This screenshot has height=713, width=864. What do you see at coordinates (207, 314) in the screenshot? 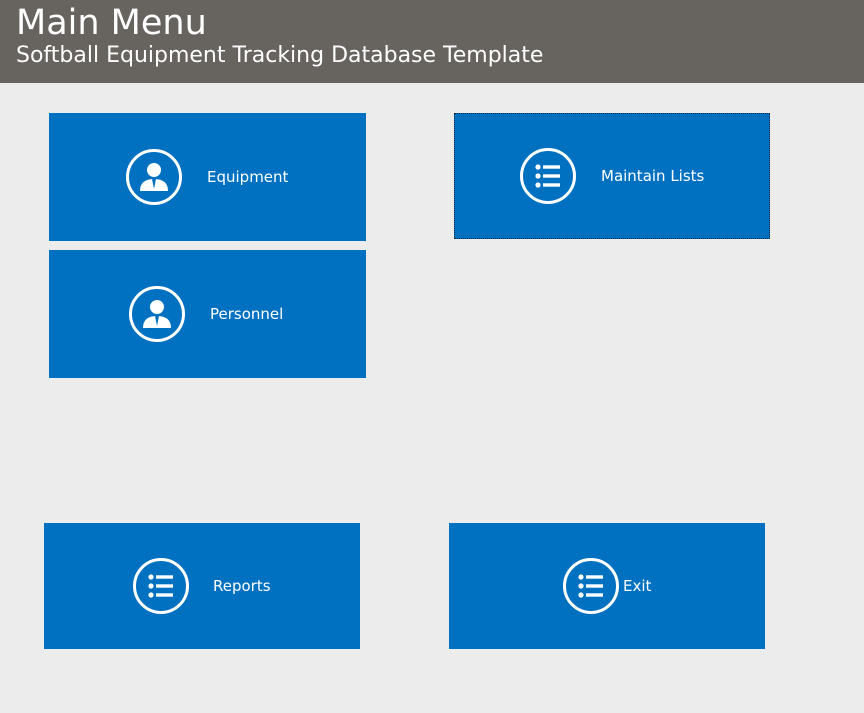
I see `personnel-button: Personnel` at bounding box center [207, 314].